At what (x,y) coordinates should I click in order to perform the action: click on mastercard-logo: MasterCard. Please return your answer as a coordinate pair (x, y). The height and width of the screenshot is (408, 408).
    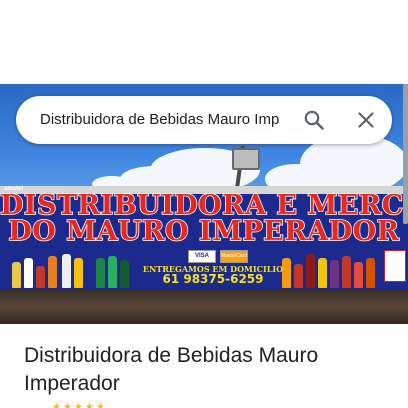
    Looking at the image, I should click on (234, 256).